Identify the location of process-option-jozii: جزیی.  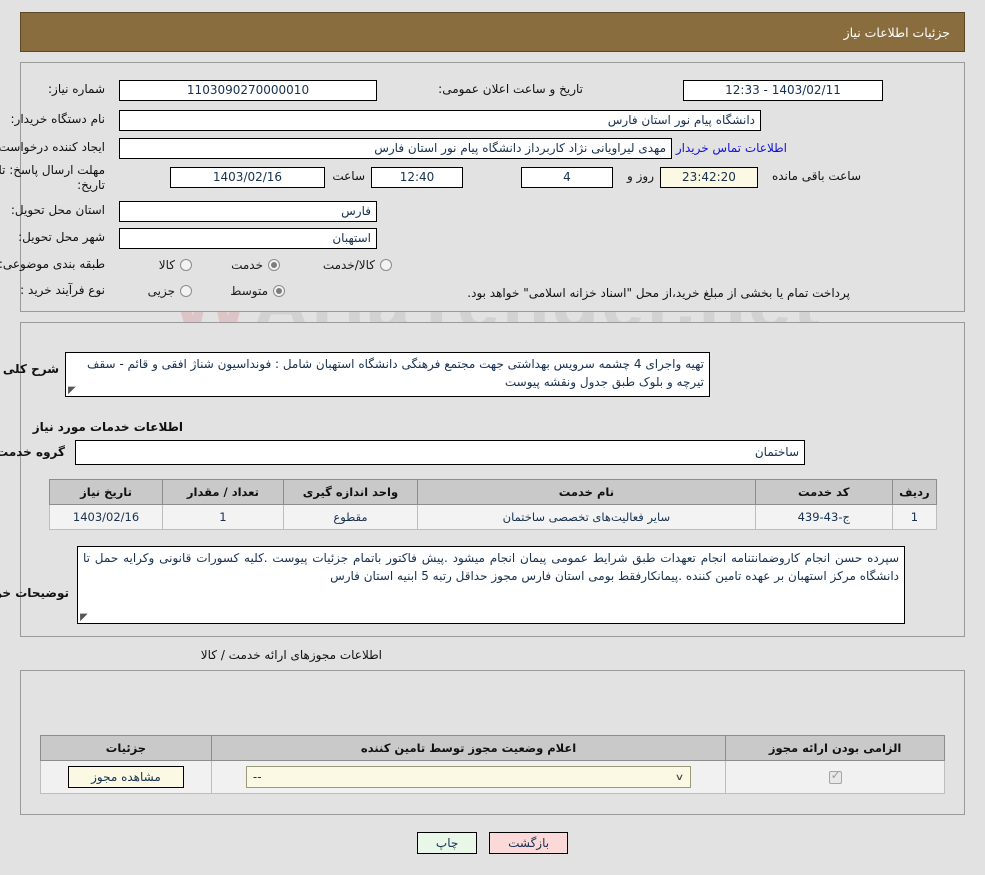
(170, 291).